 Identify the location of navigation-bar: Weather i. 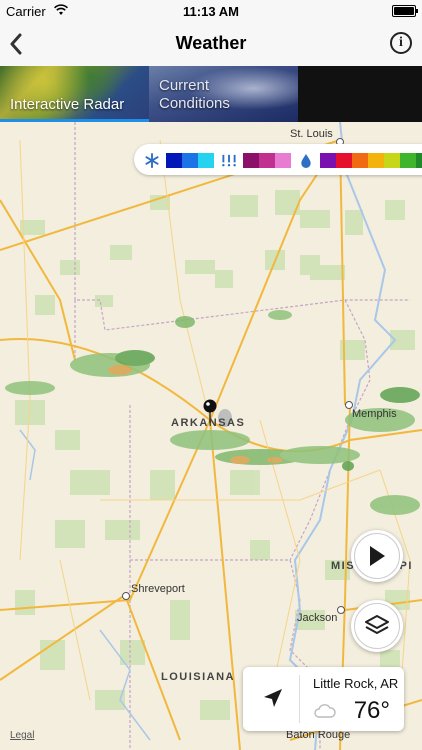
(211, 44).